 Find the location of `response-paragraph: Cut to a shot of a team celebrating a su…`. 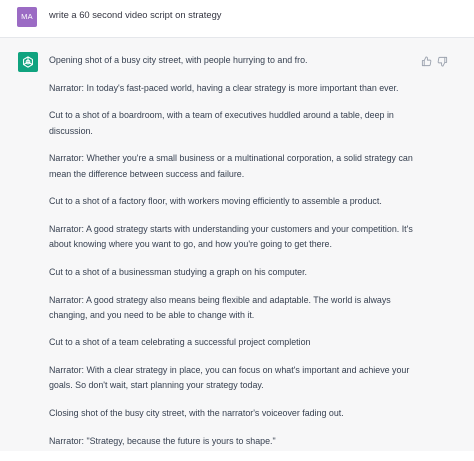

response-paragraph: Cut to a shot of a team celebrating a su… is located at coordinates (180, 342).